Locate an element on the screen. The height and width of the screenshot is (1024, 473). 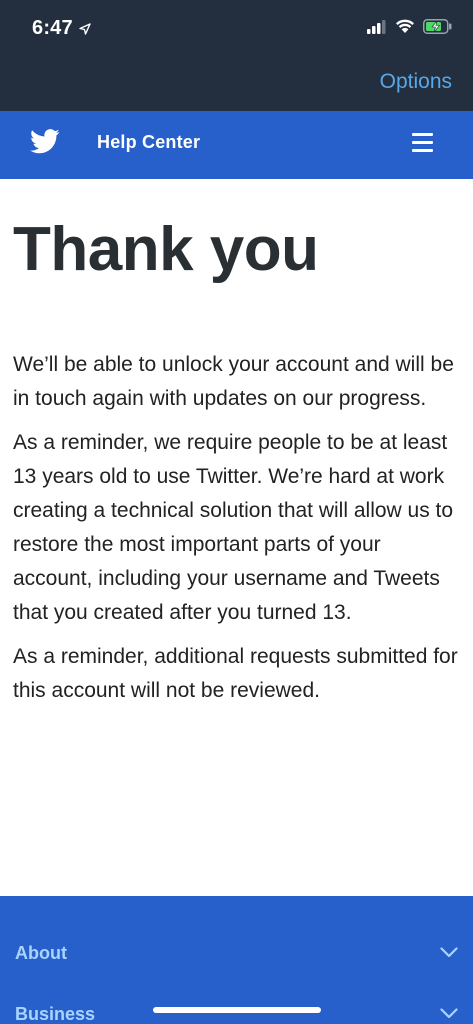
status-time: 6:47 is located at coordinates (61, 28).